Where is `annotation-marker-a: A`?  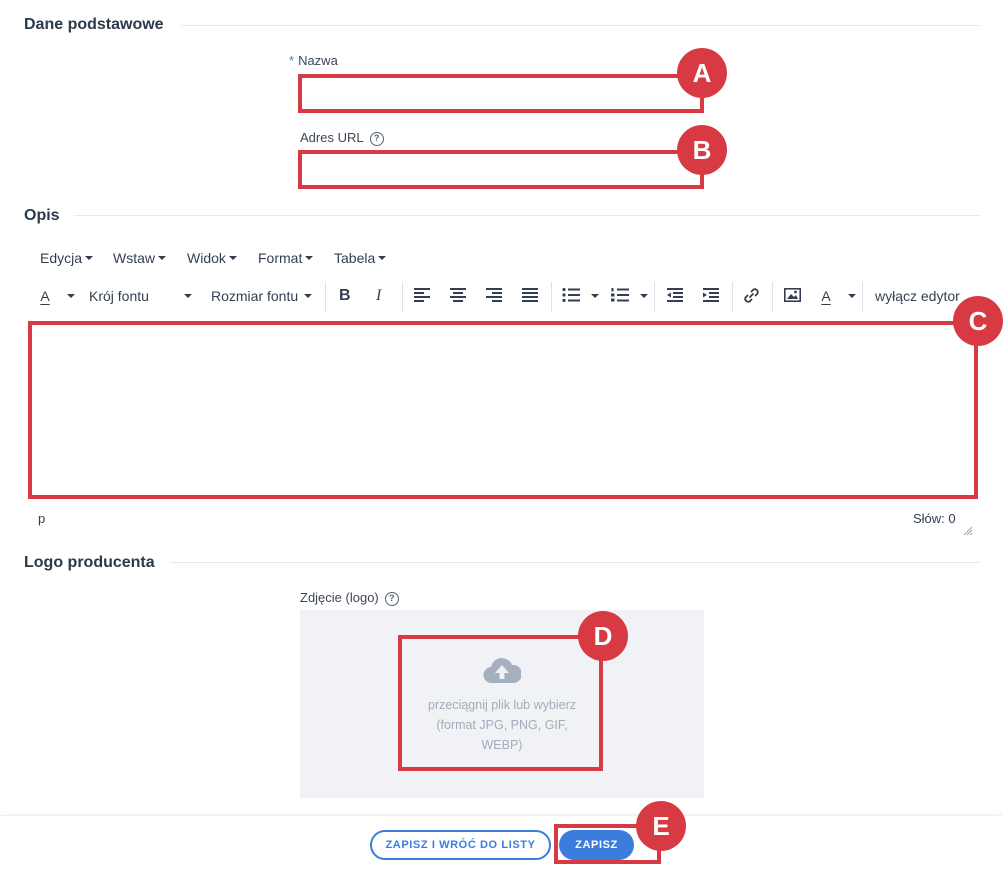 annotation-marker-a: A is located at coordinates (702, 73).